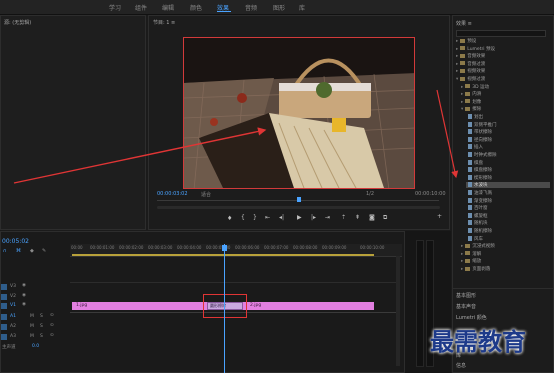 The height and width of the screenshot is (373, 554). Describe the element at coordinates (478, 341) in the screenshot. I see `watermark-logo: 最需教育` at that location.